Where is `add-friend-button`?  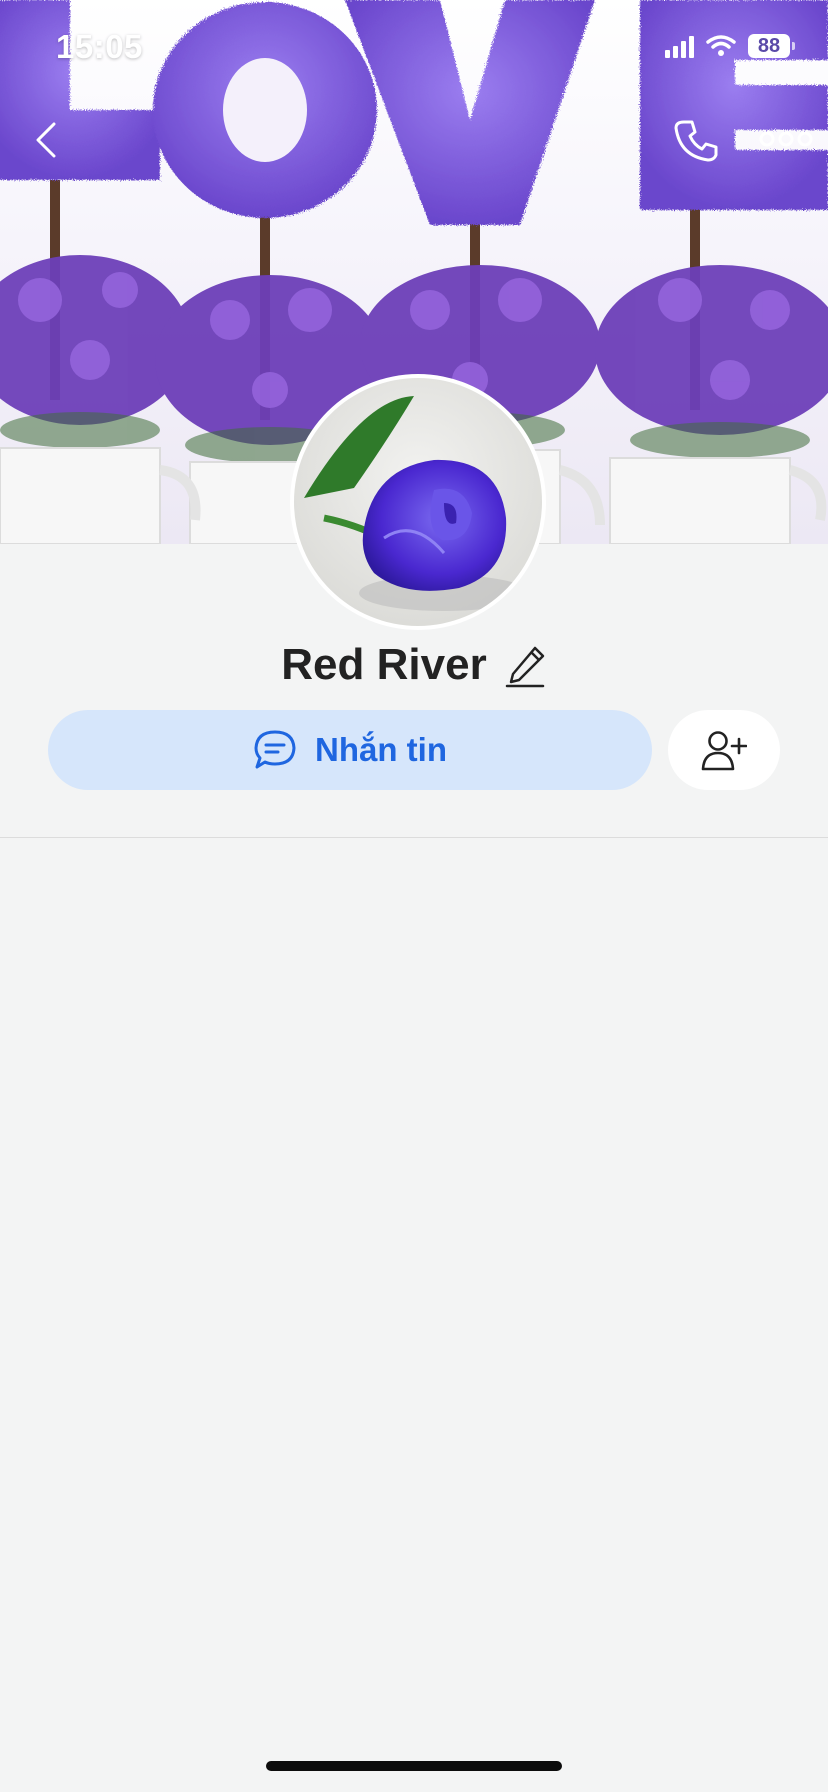
add-friend-button is located at coordinates (724, 750).